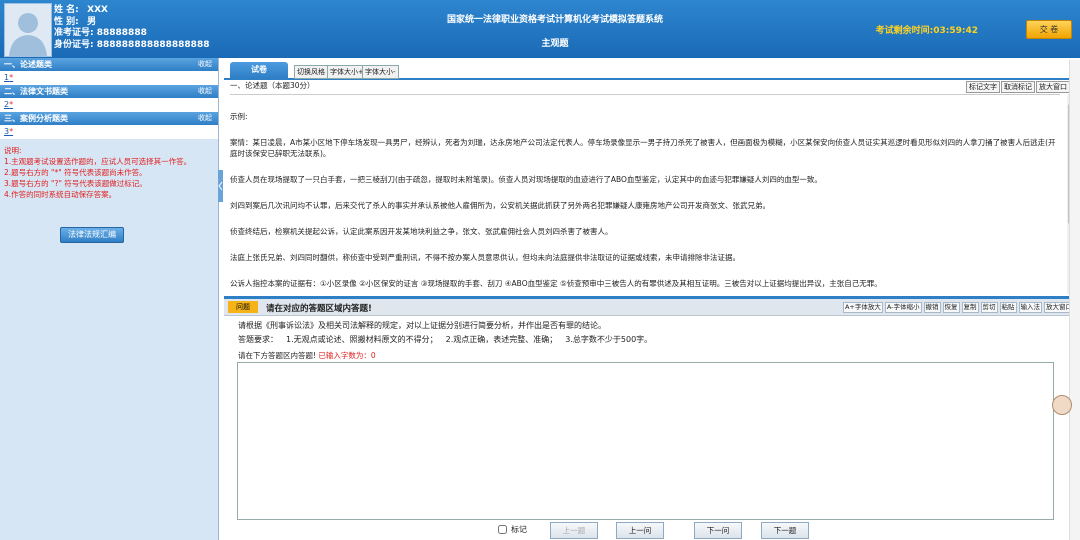 The width and height of the screenshot is (1080, 540). What do you see at coordinates (109, 91) in the screenshot?
I see `section-header-2: 二、法律文书题类 收起` at bounding box center [109, 91].